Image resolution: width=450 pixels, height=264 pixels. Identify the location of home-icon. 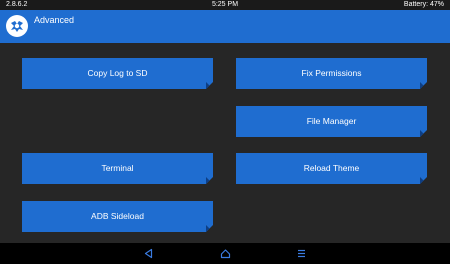
(225, 253).